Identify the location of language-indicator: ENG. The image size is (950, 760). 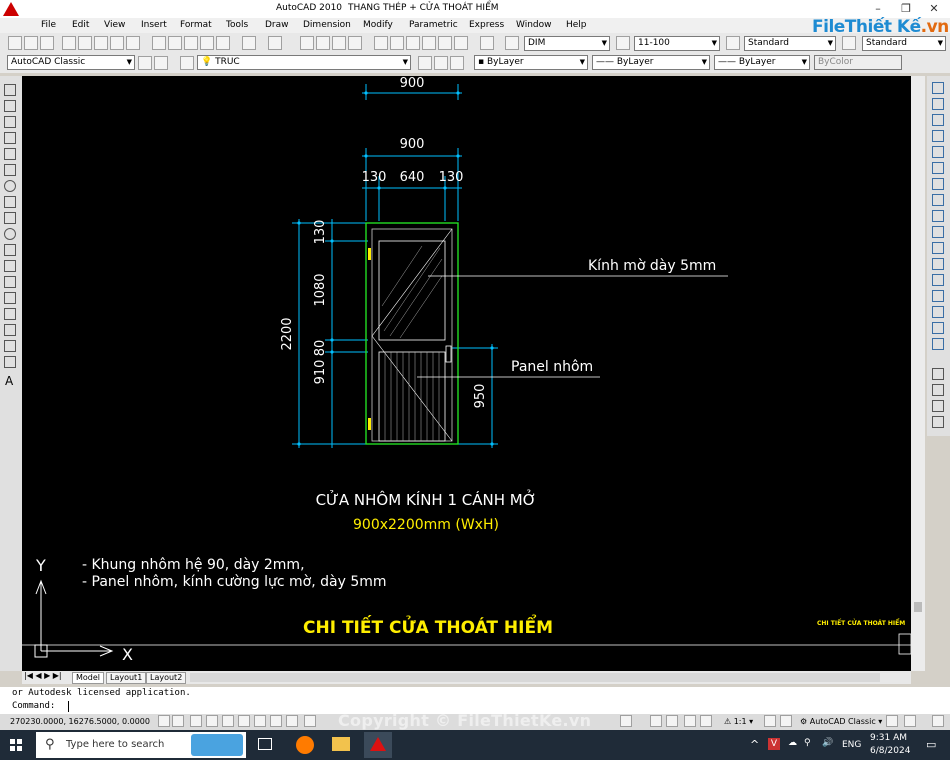
(851, 745).